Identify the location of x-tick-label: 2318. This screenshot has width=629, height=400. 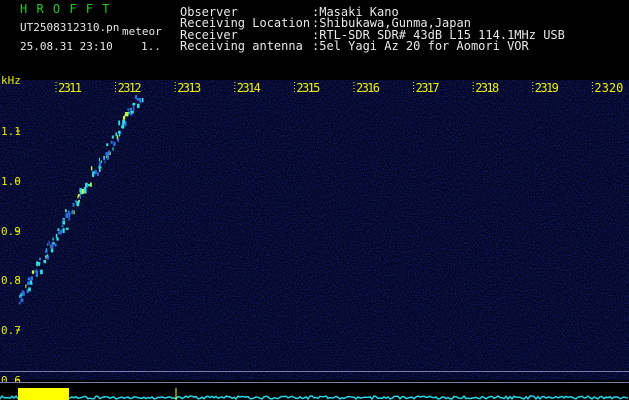
(487, 88).